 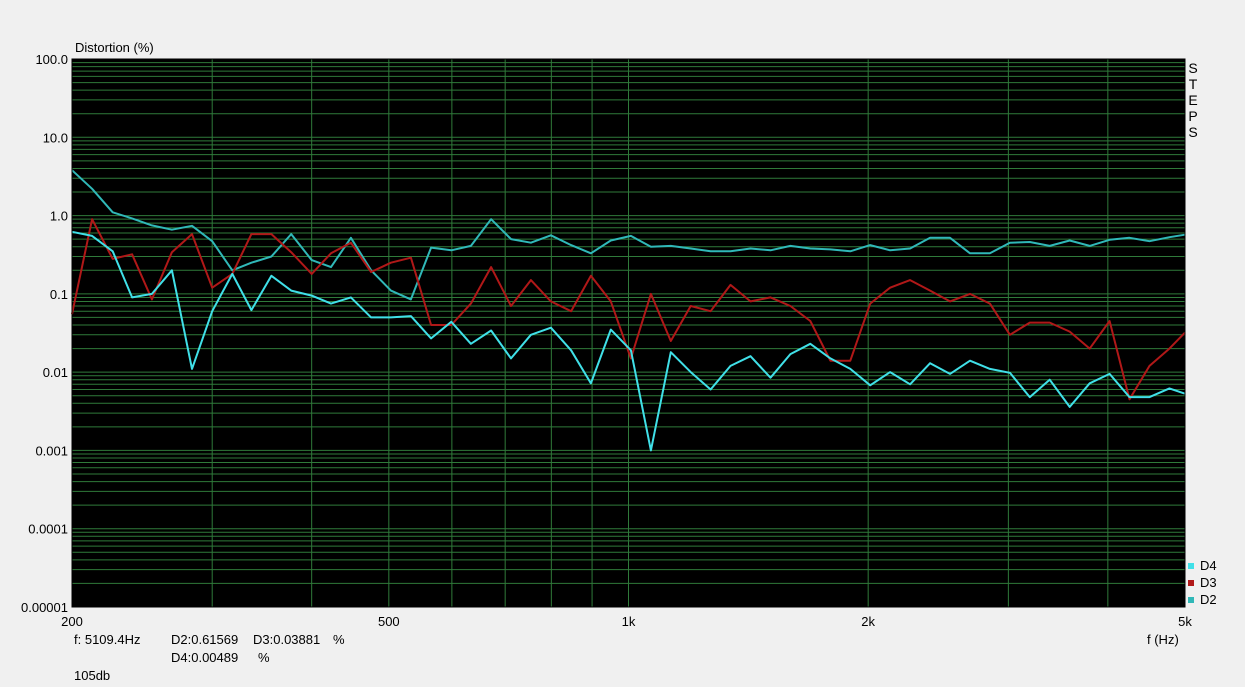 I want to click on y-tick-label: 0.0001, so click(x=48, y=529).